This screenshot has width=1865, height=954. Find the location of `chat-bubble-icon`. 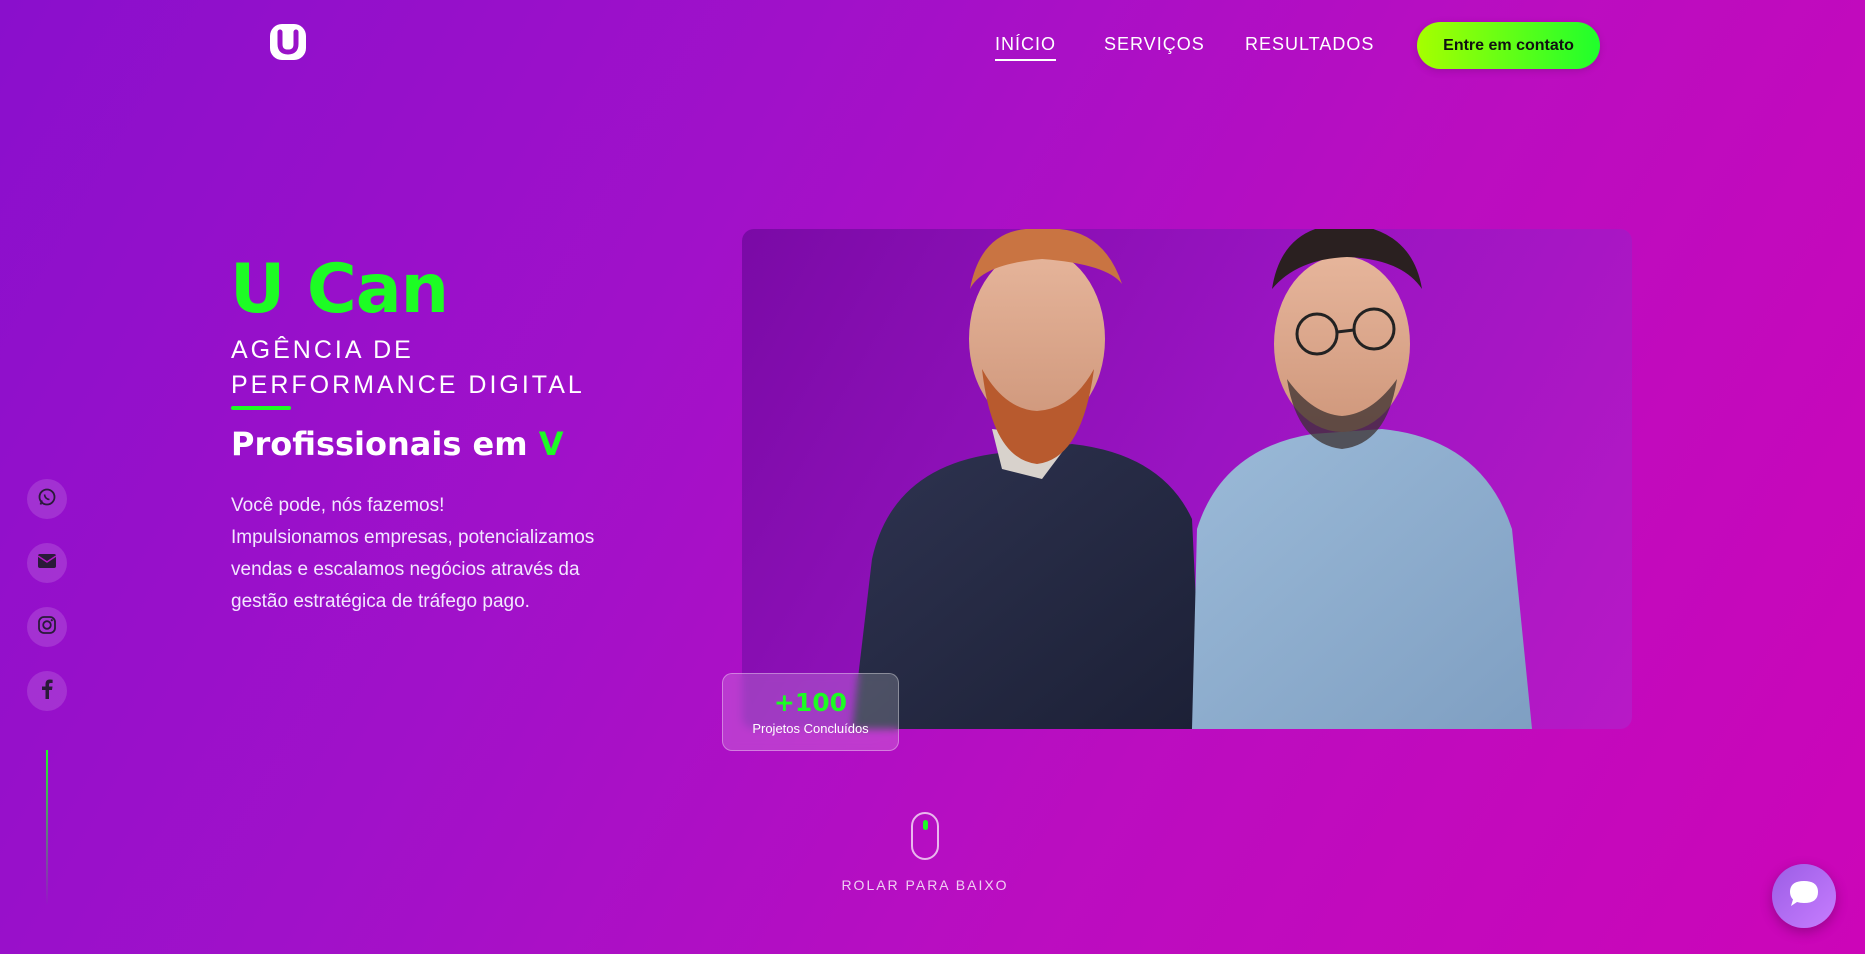

chat-bubble-icon is located at coordinates (1804, 896).